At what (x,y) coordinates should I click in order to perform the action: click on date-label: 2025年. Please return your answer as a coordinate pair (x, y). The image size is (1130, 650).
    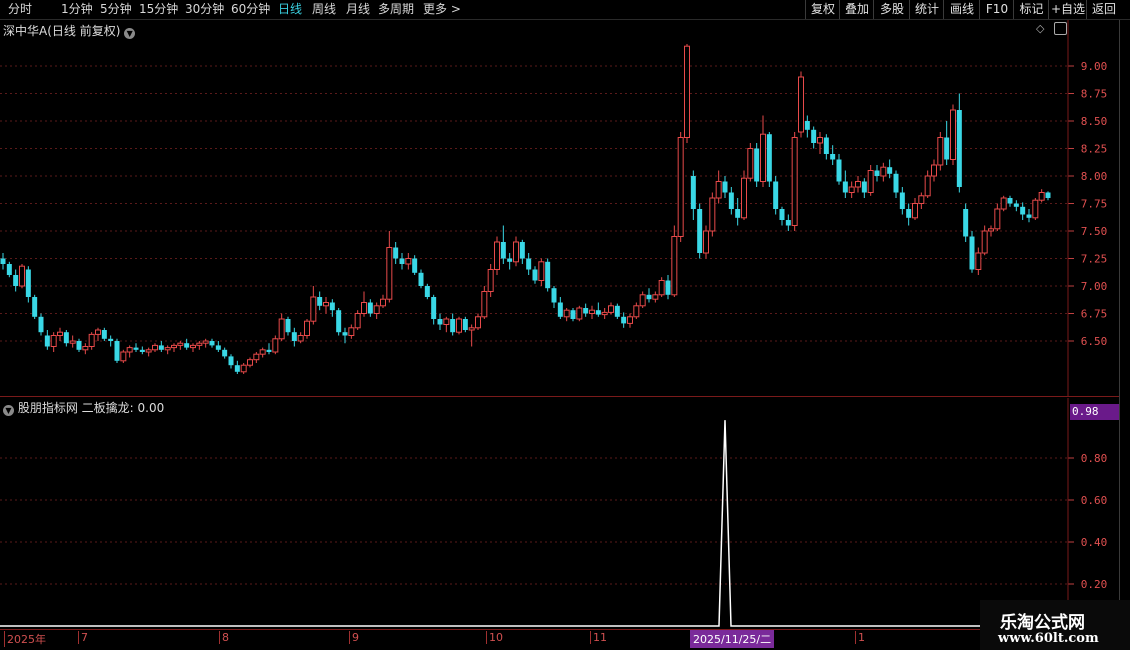
    Looking at the image, I should click on (25, 639).